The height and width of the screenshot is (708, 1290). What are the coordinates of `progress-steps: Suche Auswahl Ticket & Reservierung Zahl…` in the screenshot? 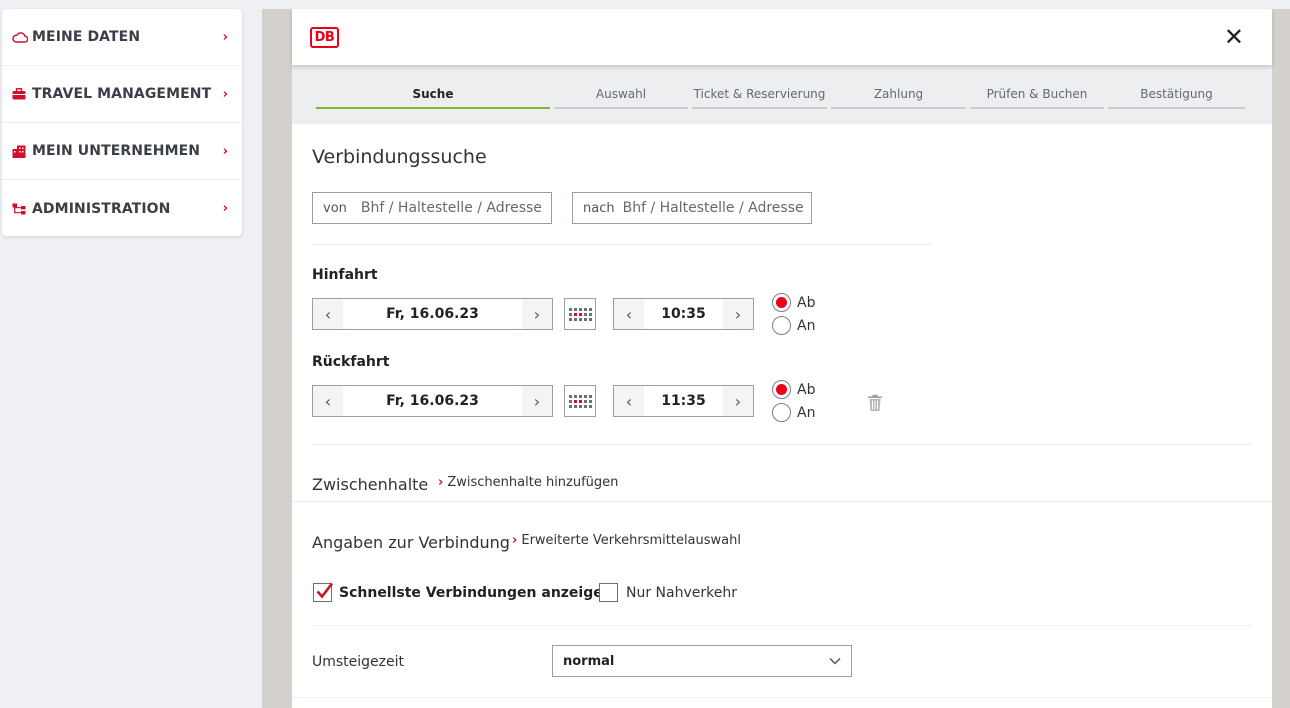 It's located at (782, 94).